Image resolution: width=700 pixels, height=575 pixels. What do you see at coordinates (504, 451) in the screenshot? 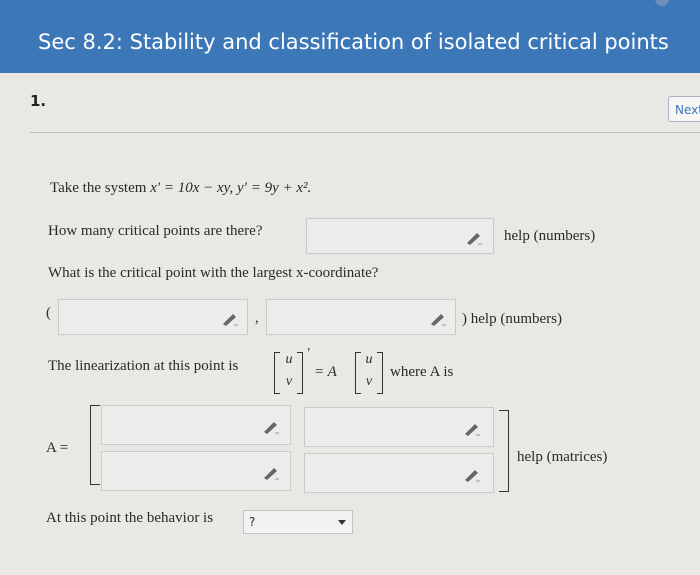
I see `matrix-bracket-right` at bounding box center [504, 451].